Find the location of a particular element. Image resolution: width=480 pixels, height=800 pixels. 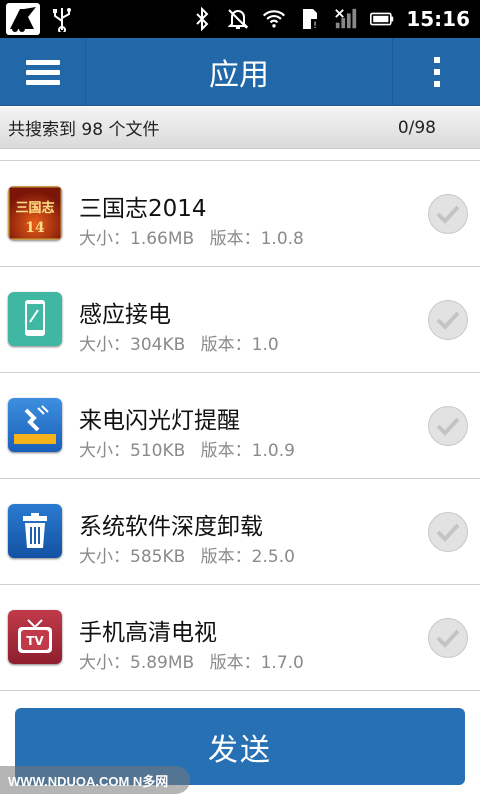

muted-bell-icon is located at coordinates (238, 19).